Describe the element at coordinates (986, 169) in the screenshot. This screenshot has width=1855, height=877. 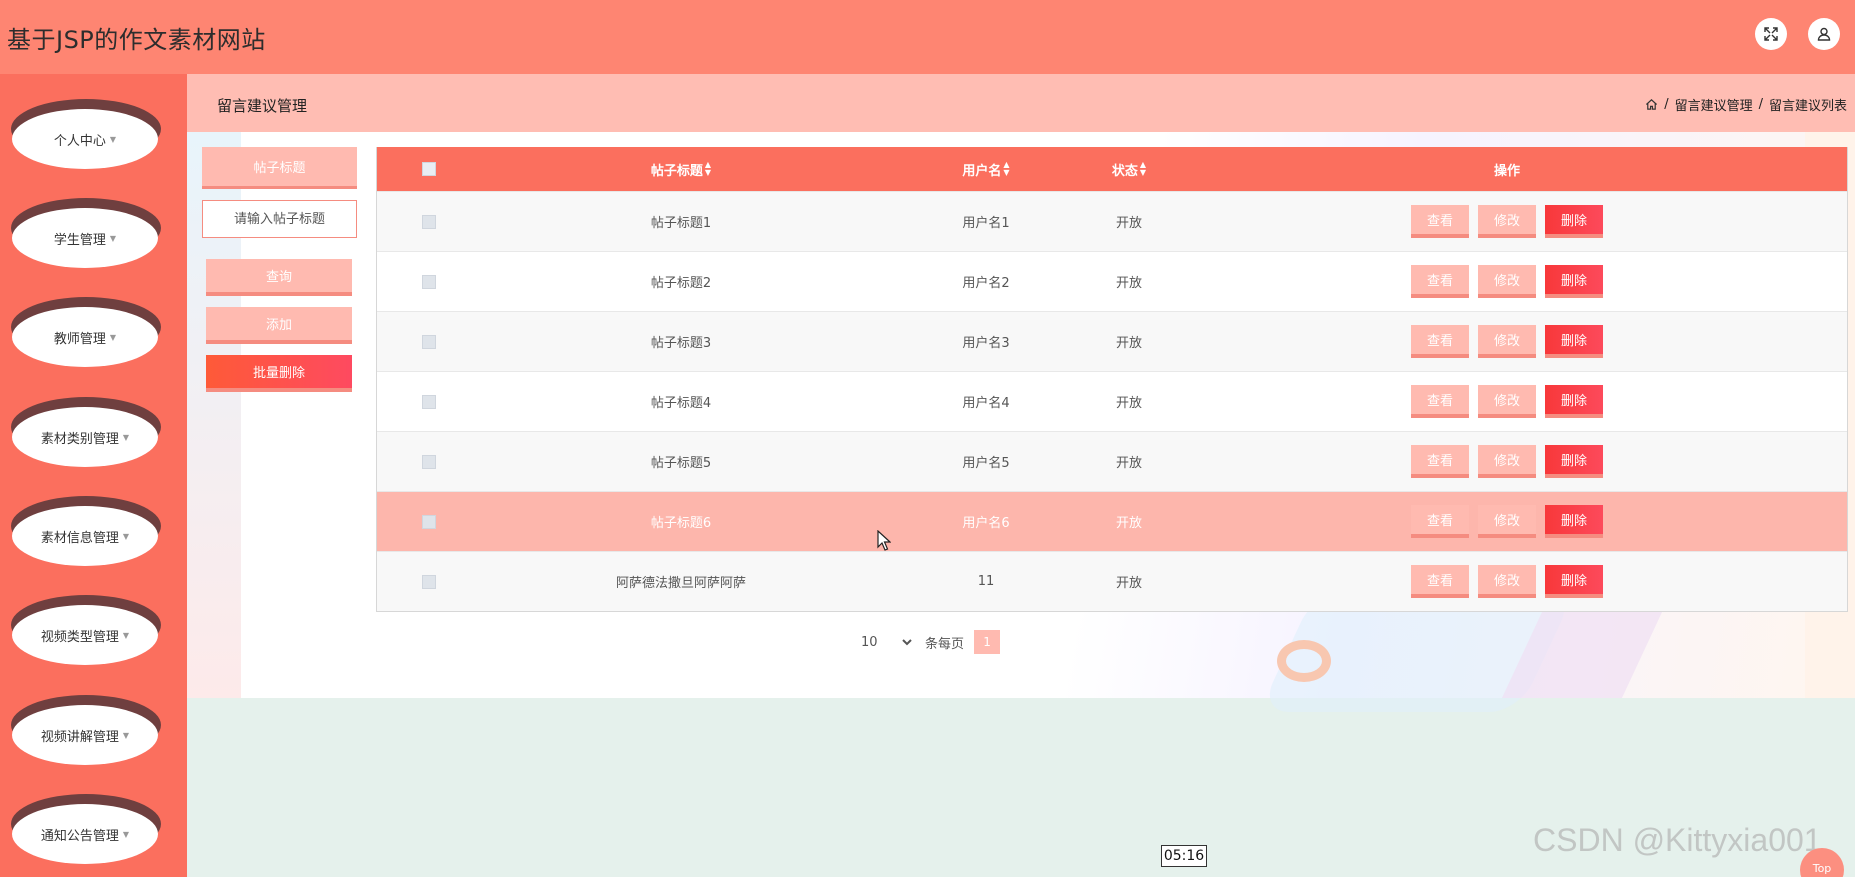
I see `column-header-user: 用户名 ▲ ▼` at that location.